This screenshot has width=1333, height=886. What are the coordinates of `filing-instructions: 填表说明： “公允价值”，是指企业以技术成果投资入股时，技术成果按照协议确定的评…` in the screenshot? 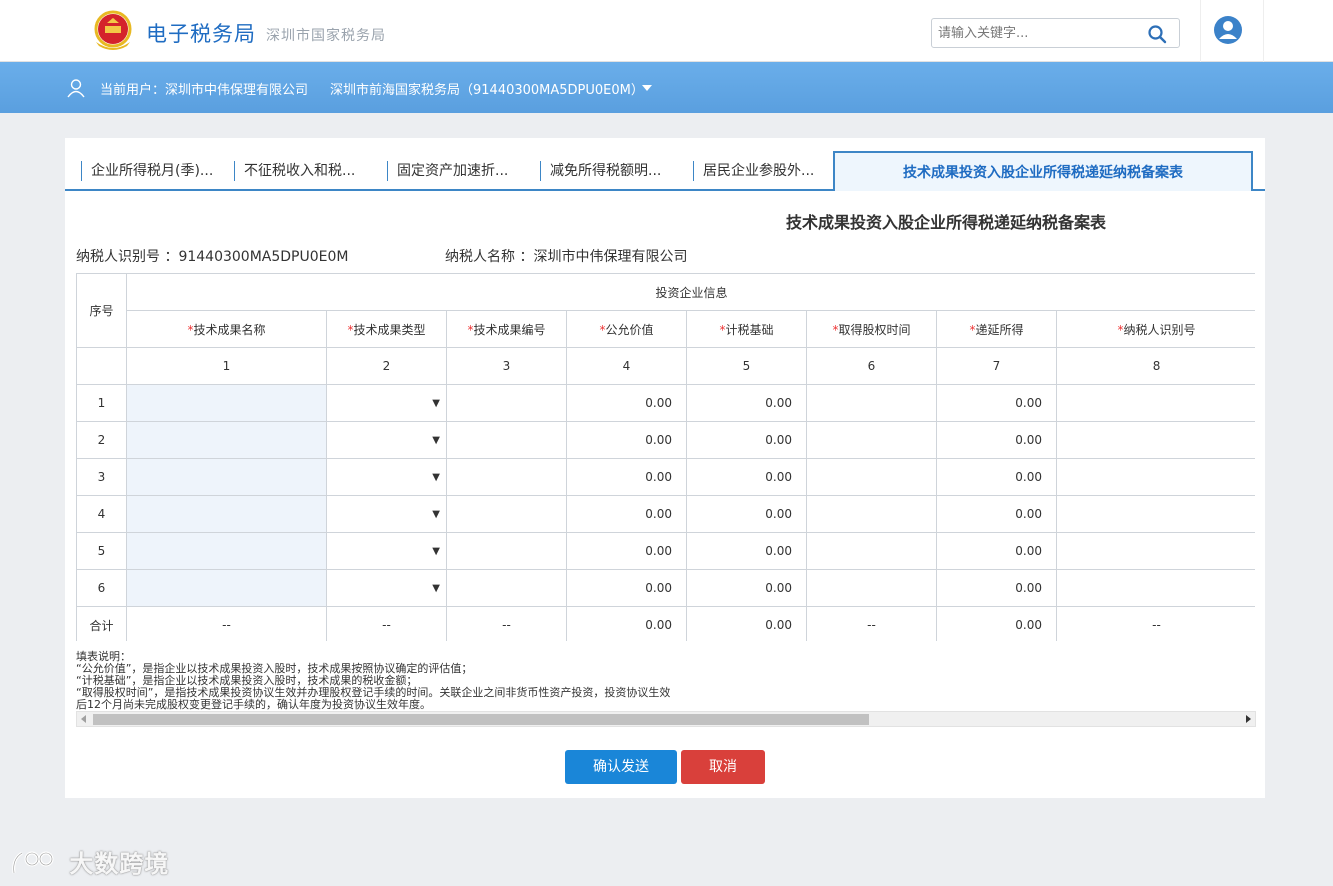 It's located at (373, 681).